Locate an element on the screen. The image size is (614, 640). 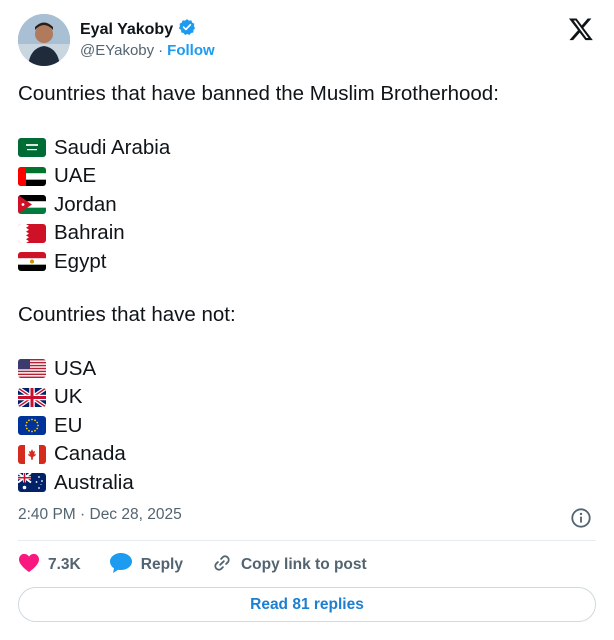
uk-flag-icon is located at coordinates (32, 397).